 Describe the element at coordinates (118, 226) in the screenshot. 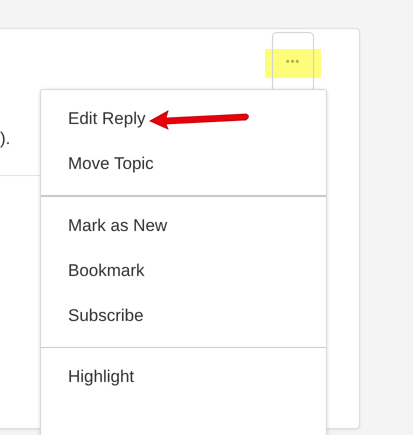

I see `menu-item: Mark as New` at that location.